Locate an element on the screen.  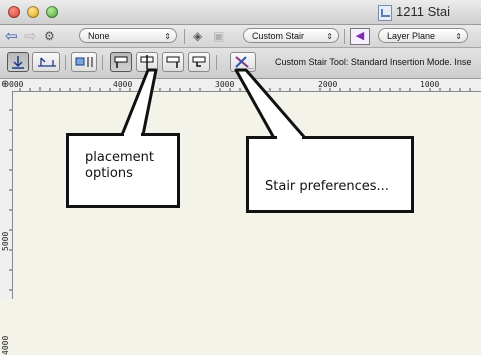
placement-pointer-join is located at coordinates (132, 136).